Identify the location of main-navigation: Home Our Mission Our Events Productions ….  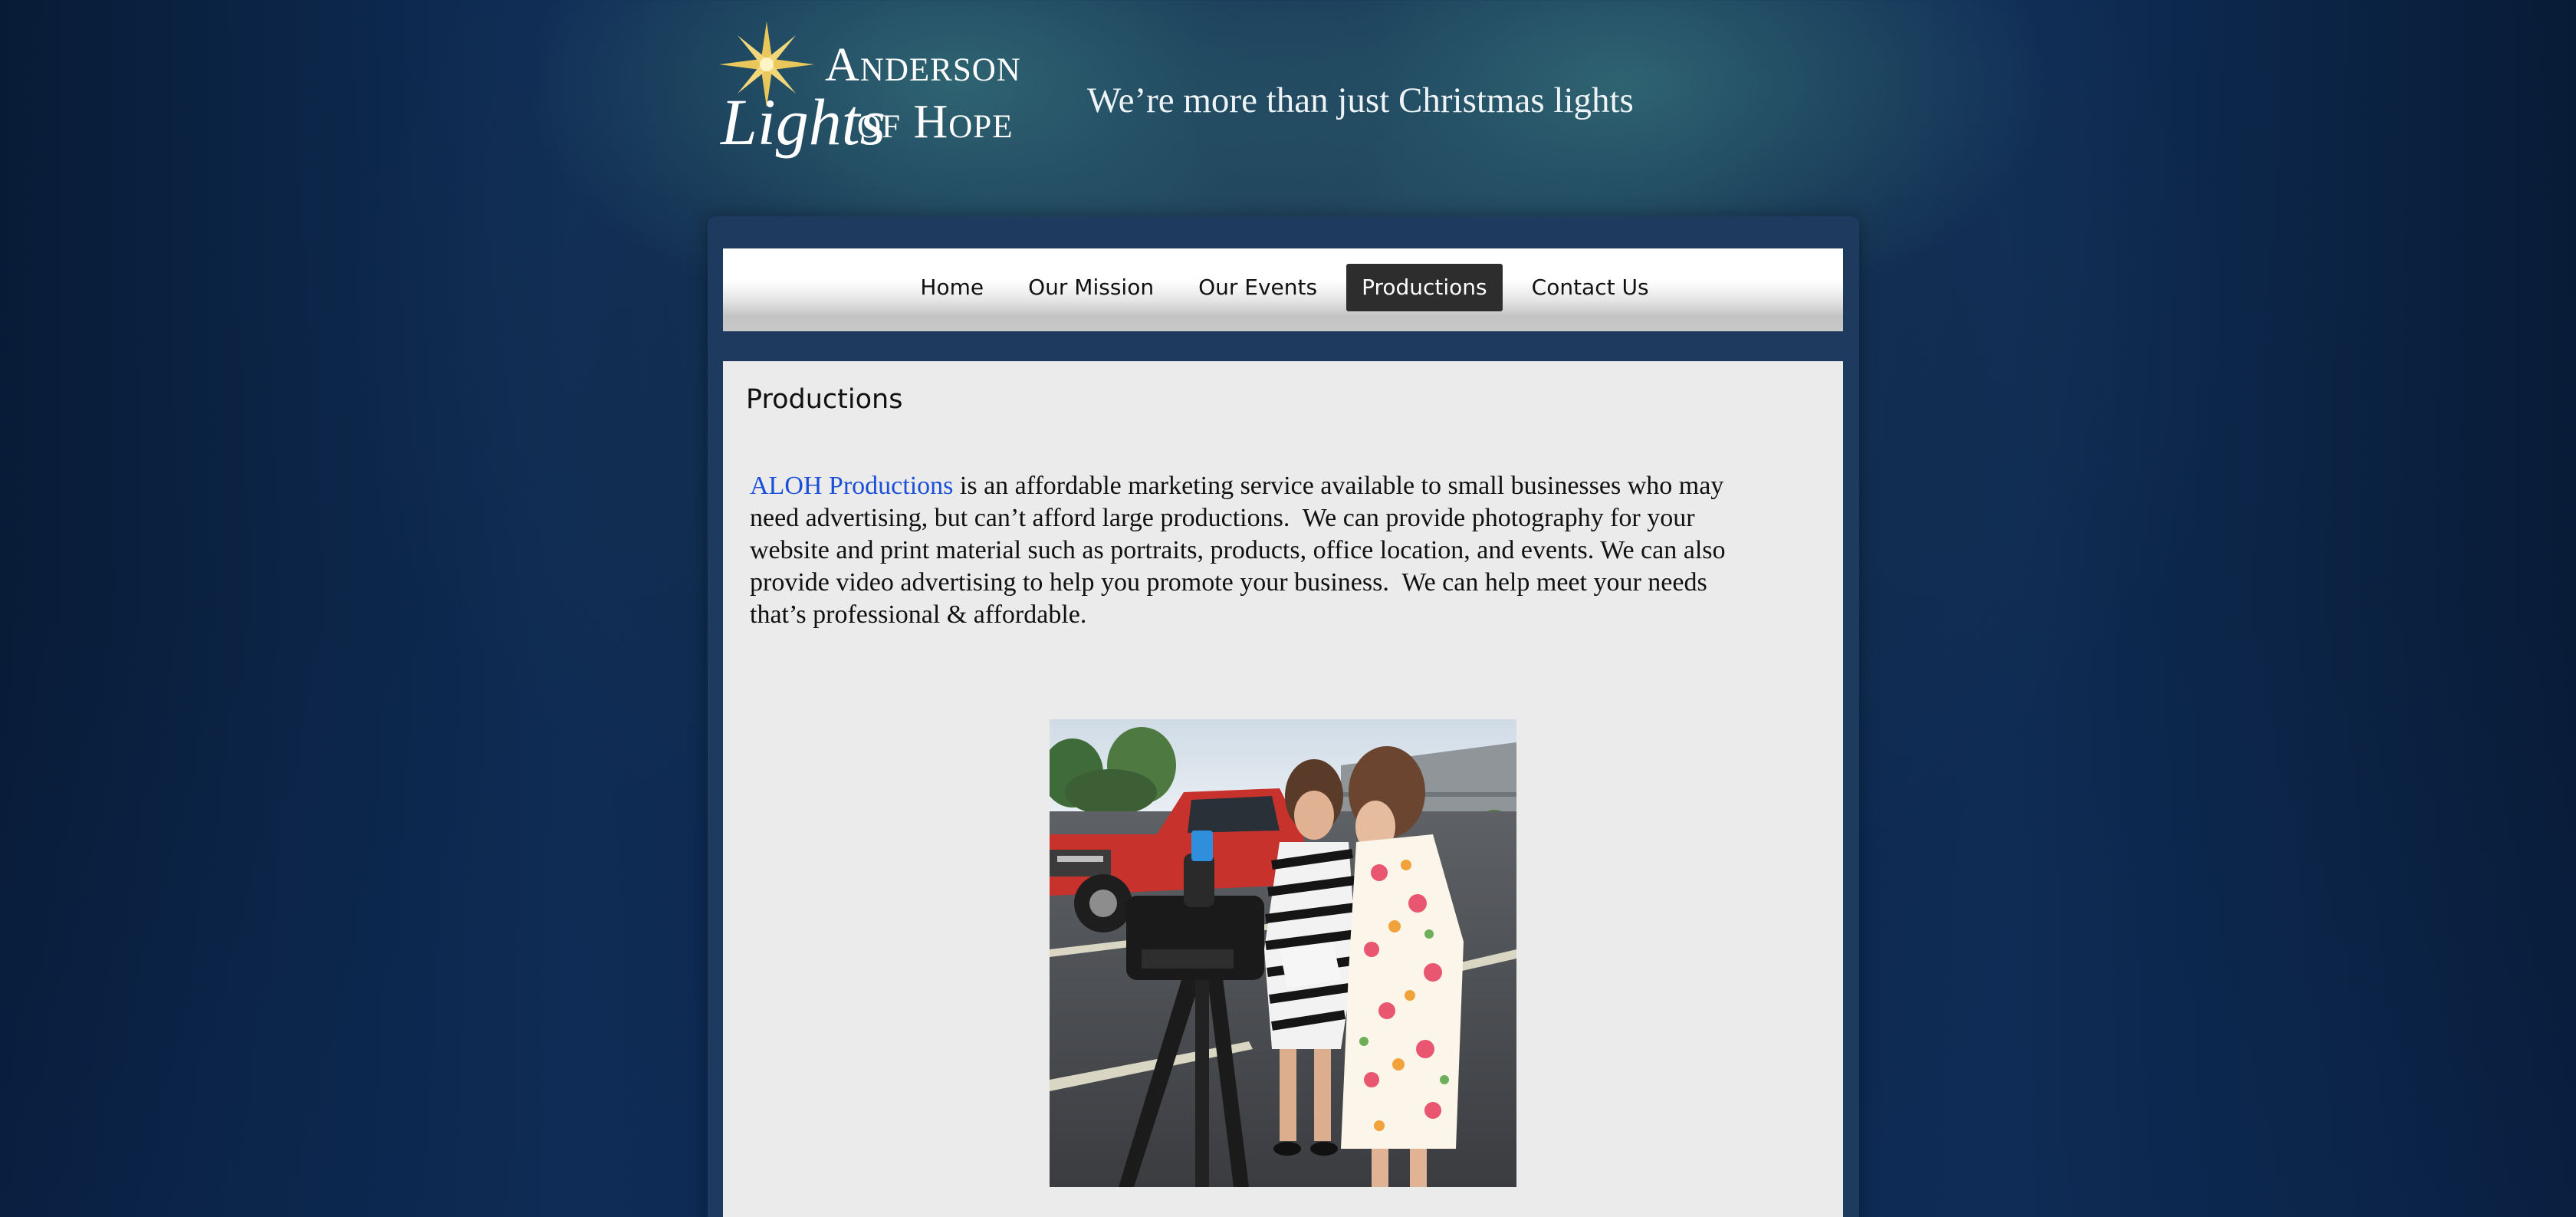
(1283, 289).